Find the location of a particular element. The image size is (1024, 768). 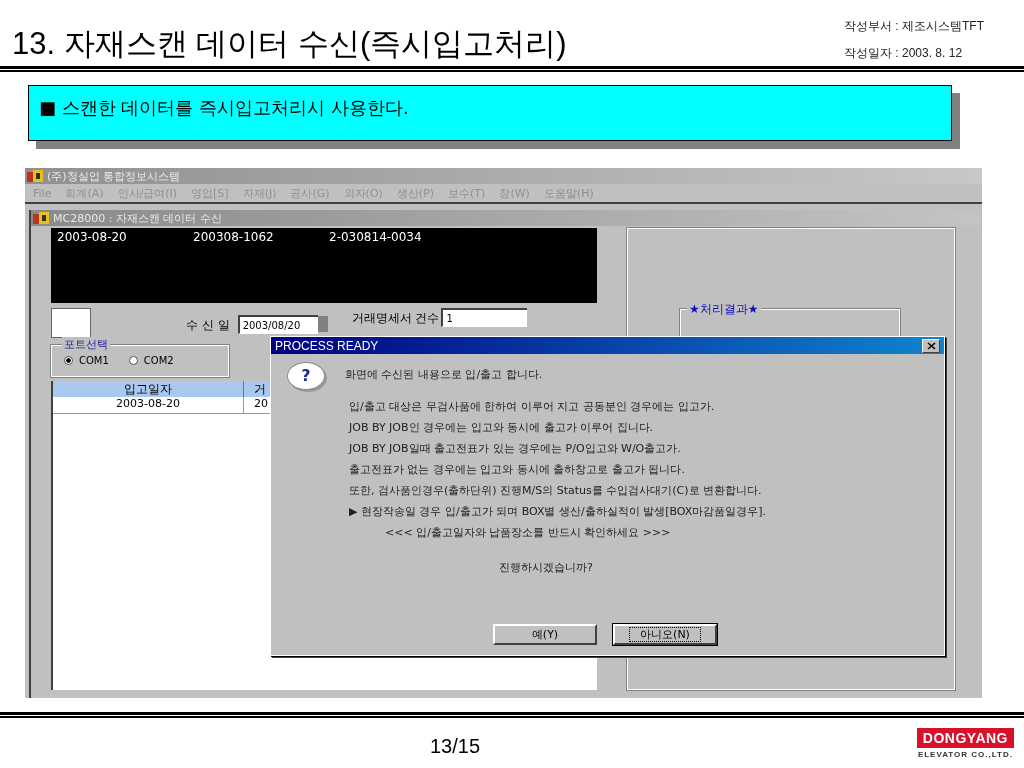

receive-date-label: 수 신 일 is located at coordinates (208, 325).